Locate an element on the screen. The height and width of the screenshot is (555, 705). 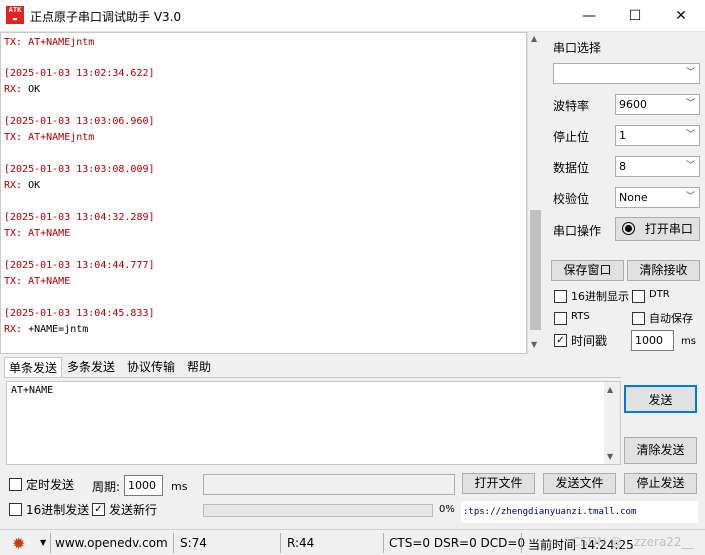
data-bits-dropdown: 8 ﹀ is located at coordinates (657, 166).